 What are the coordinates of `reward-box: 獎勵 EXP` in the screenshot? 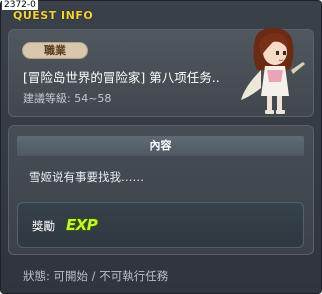 It's located at (160, 225).